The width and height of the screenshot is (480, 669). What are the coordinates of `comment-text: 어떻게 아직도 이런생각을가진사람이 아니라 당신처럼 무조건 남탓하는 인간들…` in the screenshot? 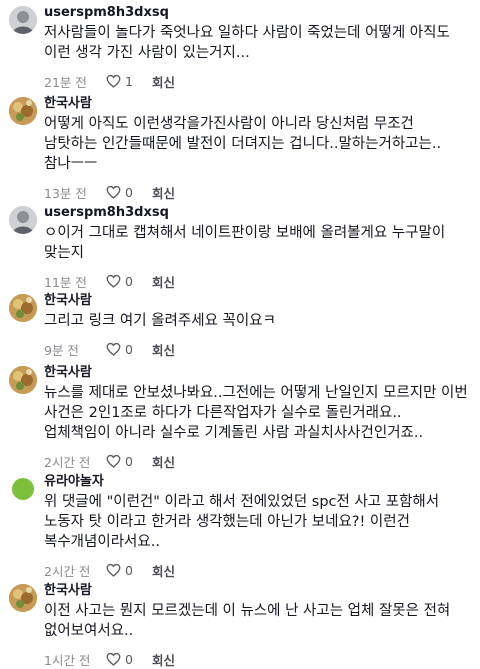 It's located at (243, 144).